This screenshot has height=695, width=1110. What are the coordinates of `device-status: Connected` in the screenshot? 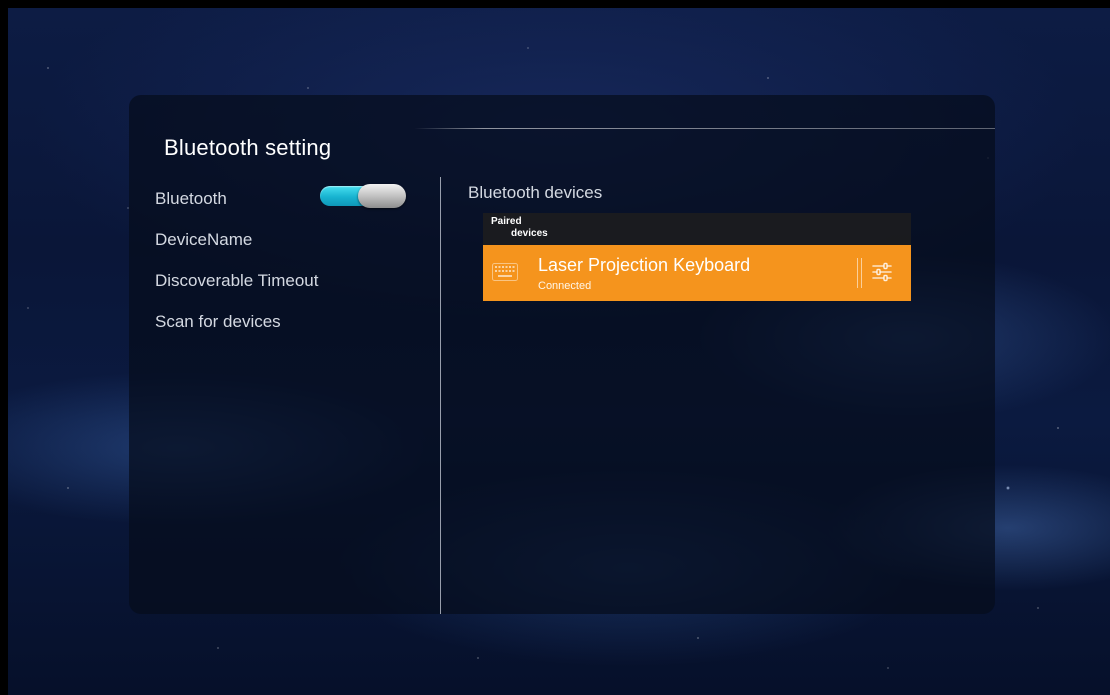 It's located at (565, 286).